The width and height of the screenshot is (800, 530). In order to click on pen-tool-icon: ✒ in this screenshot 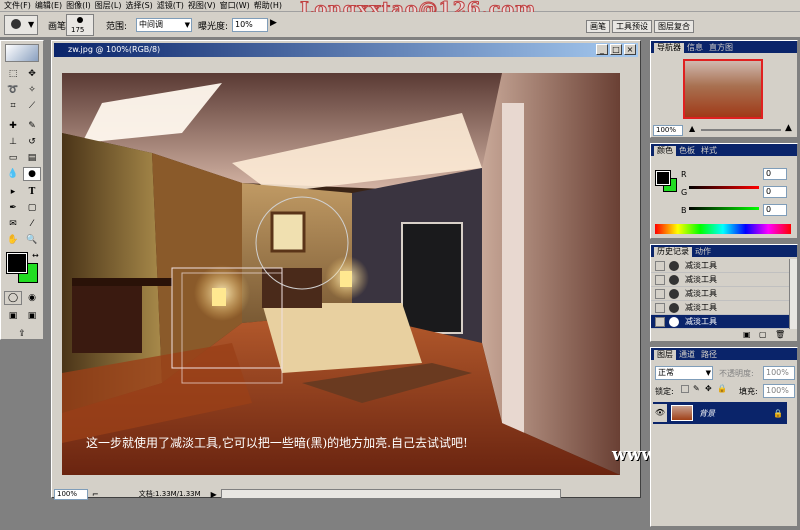, I will do `click(13, 208)`.